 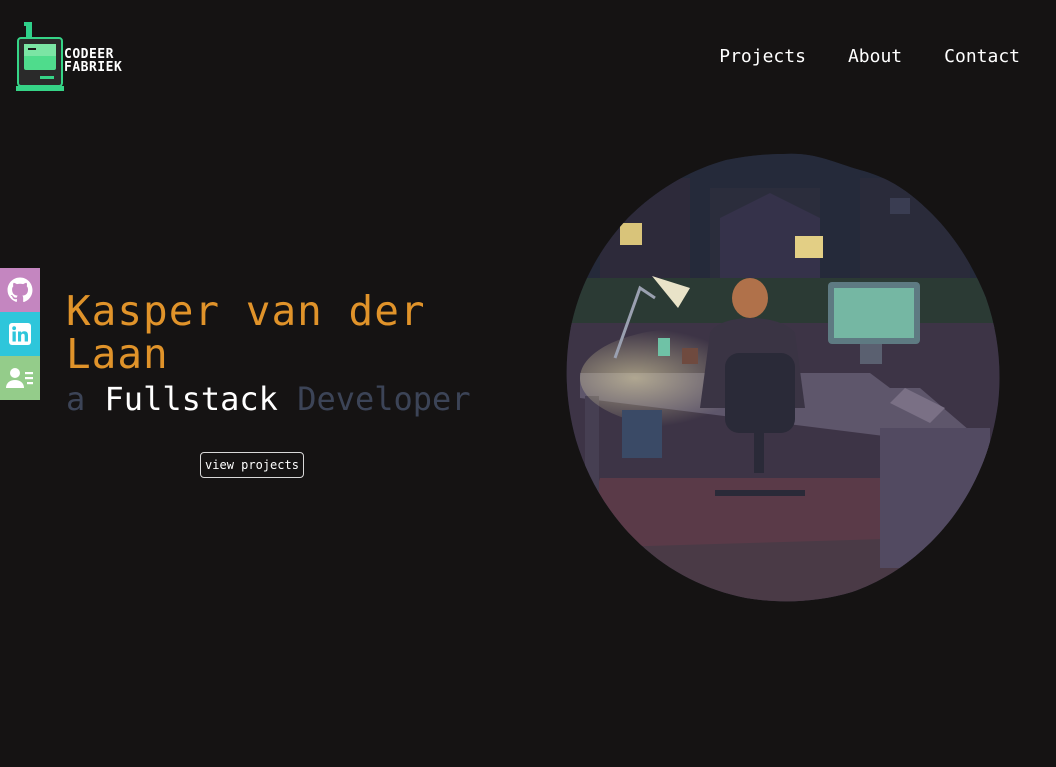 I want to click on linkedin-link, so click(x=20, y=334).